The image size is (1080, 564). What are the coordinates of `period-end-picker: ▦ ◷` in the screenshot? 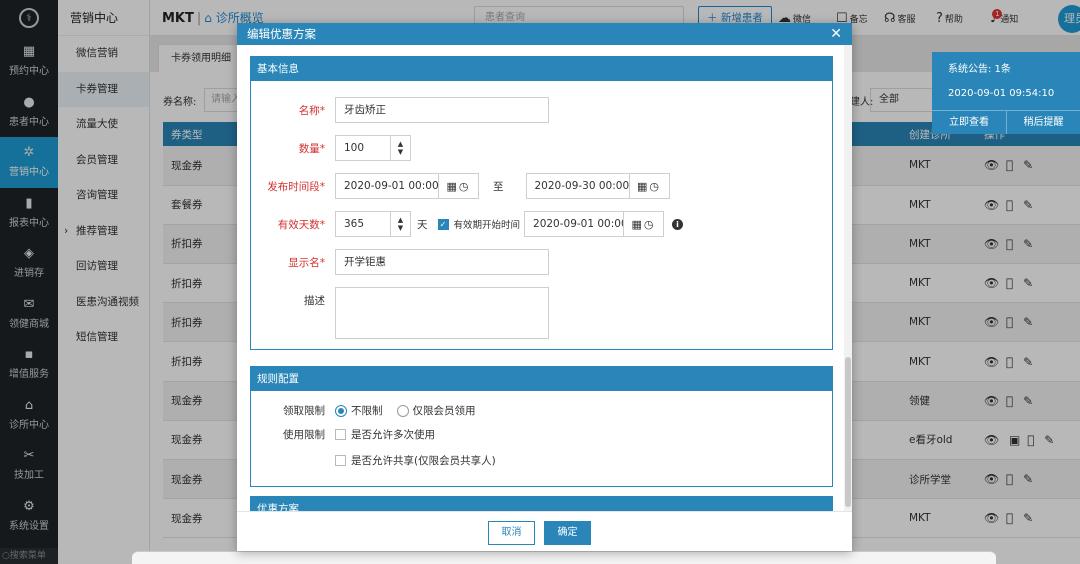 It's located at (649, 186).